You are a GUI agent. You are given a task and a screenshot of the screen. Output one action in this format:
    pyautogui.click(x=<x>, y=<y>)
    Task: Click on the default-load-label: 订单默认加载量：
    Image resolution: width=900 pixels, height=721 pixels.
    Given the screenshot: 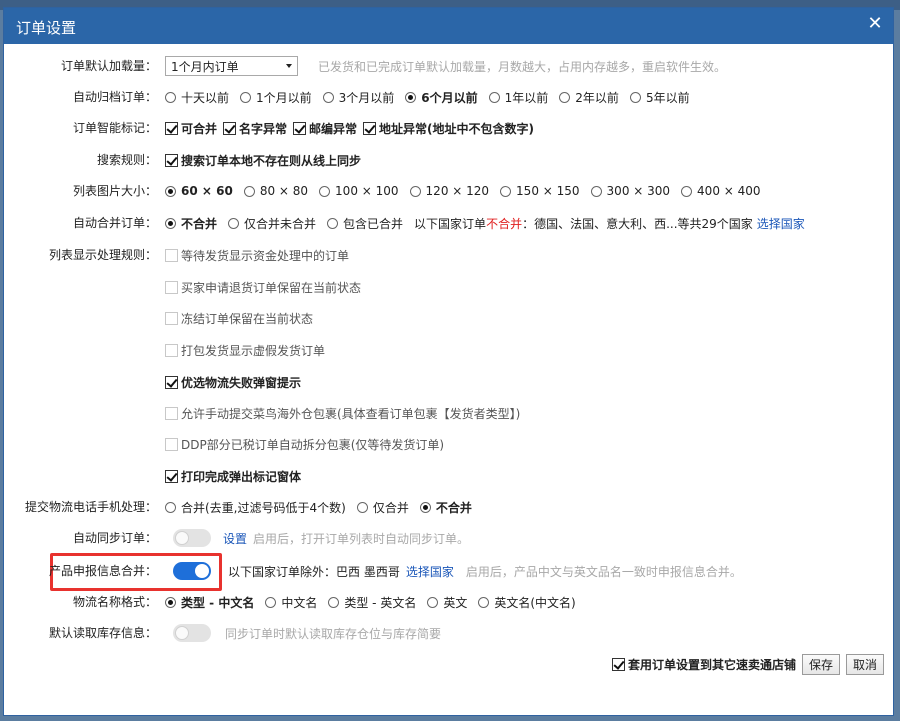 What is the action you would take?
    pyautogui.click(x=108, y=66)
    